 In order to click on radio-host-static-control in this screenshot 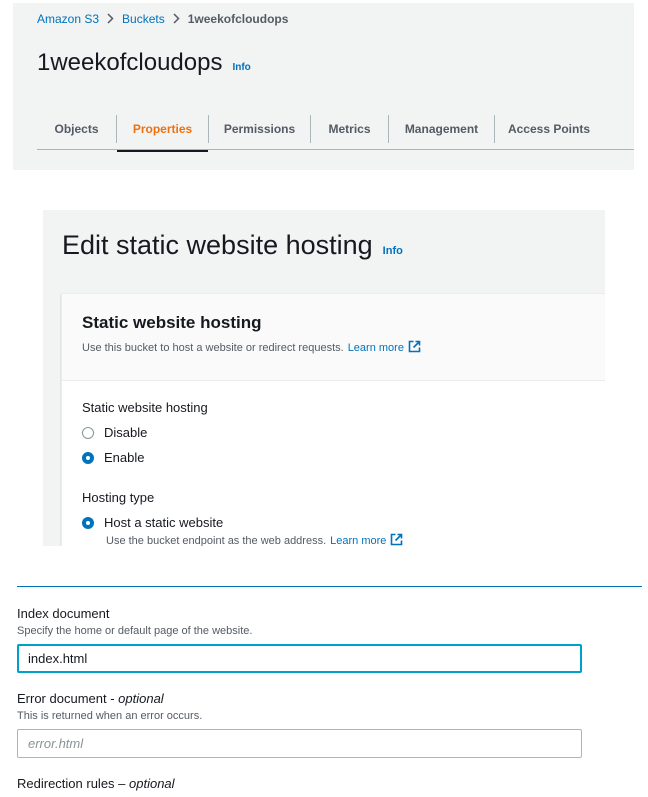, I will do `click(88, 522)`.